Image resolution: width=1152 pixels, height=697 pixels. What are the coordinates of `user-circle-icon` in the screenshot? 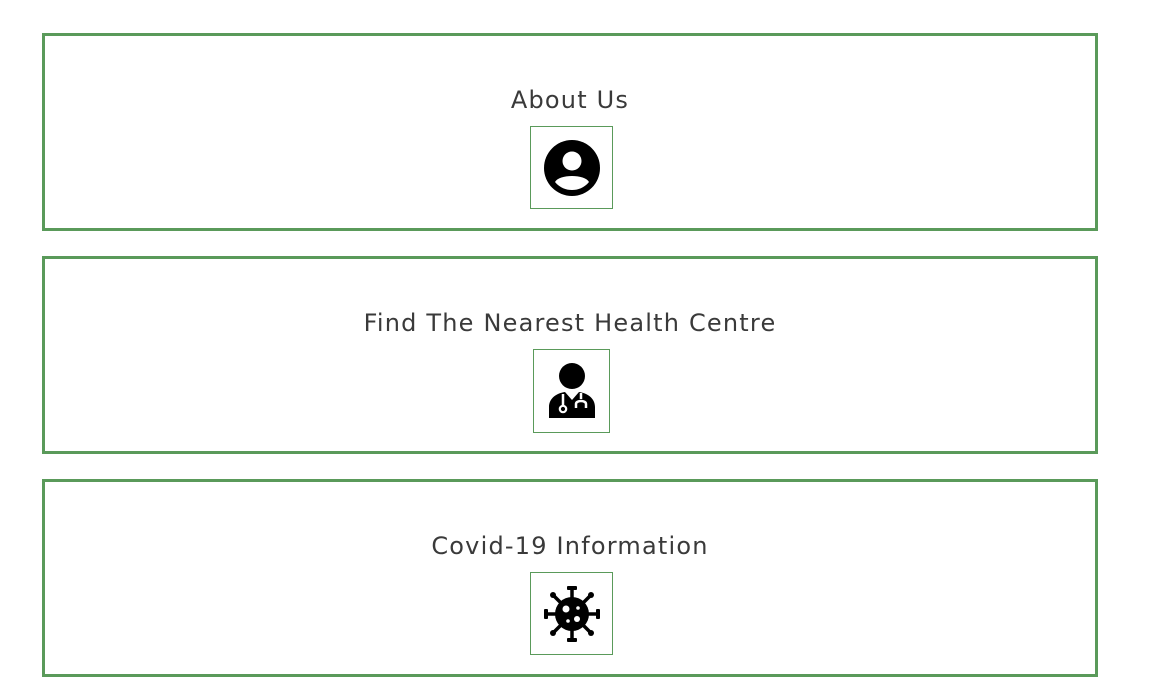 It's located at (571, 167).